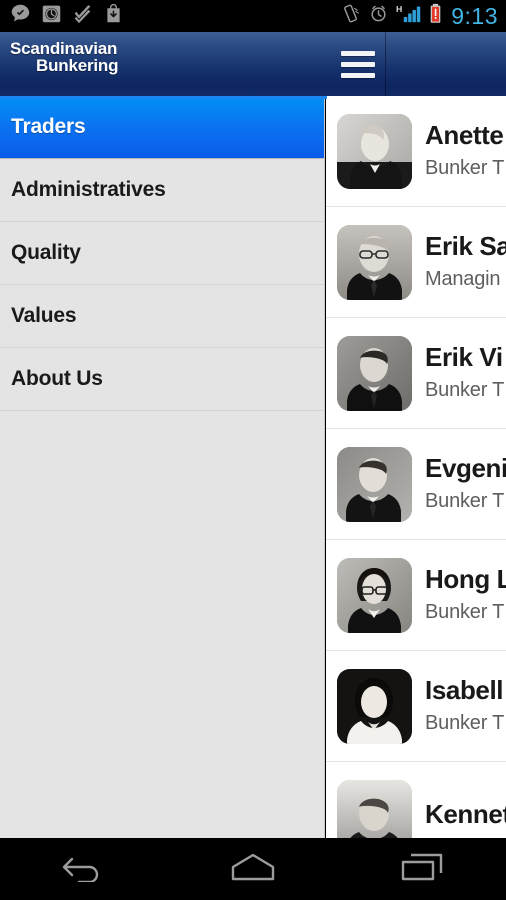 The image size is (506, 900). What do you see at coordinates (459, 595) in the screenshot?
I see `contact-text: Hong L Bunker T` at bounding box center [459, 595].